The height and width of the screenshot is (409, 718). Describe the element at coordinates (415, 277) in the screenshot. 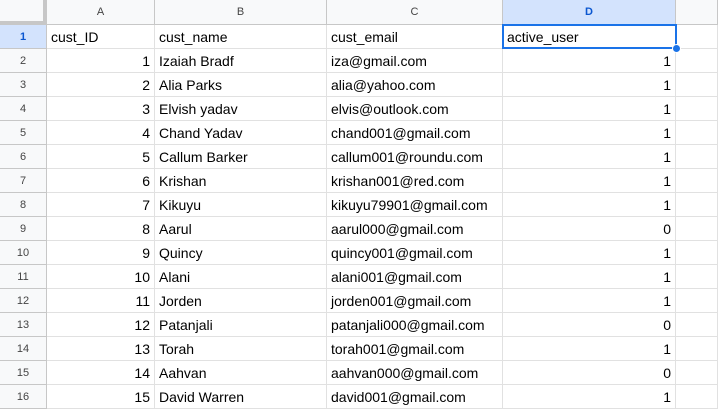

I see `cell: alani001@gmail.com` at that location.